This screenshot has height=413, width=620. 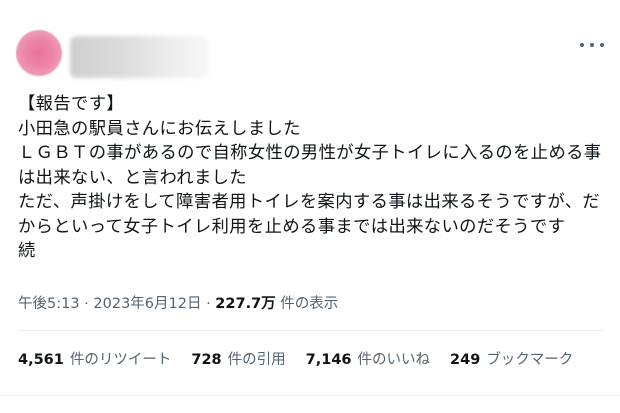 What do you see at coordinates (309, 202) in the screenshot?
I see `tweet-line: ただ、声掛けをして障害者用トイレを案内する事は出来るそうですが、だ` at bounding box center [309, 202].